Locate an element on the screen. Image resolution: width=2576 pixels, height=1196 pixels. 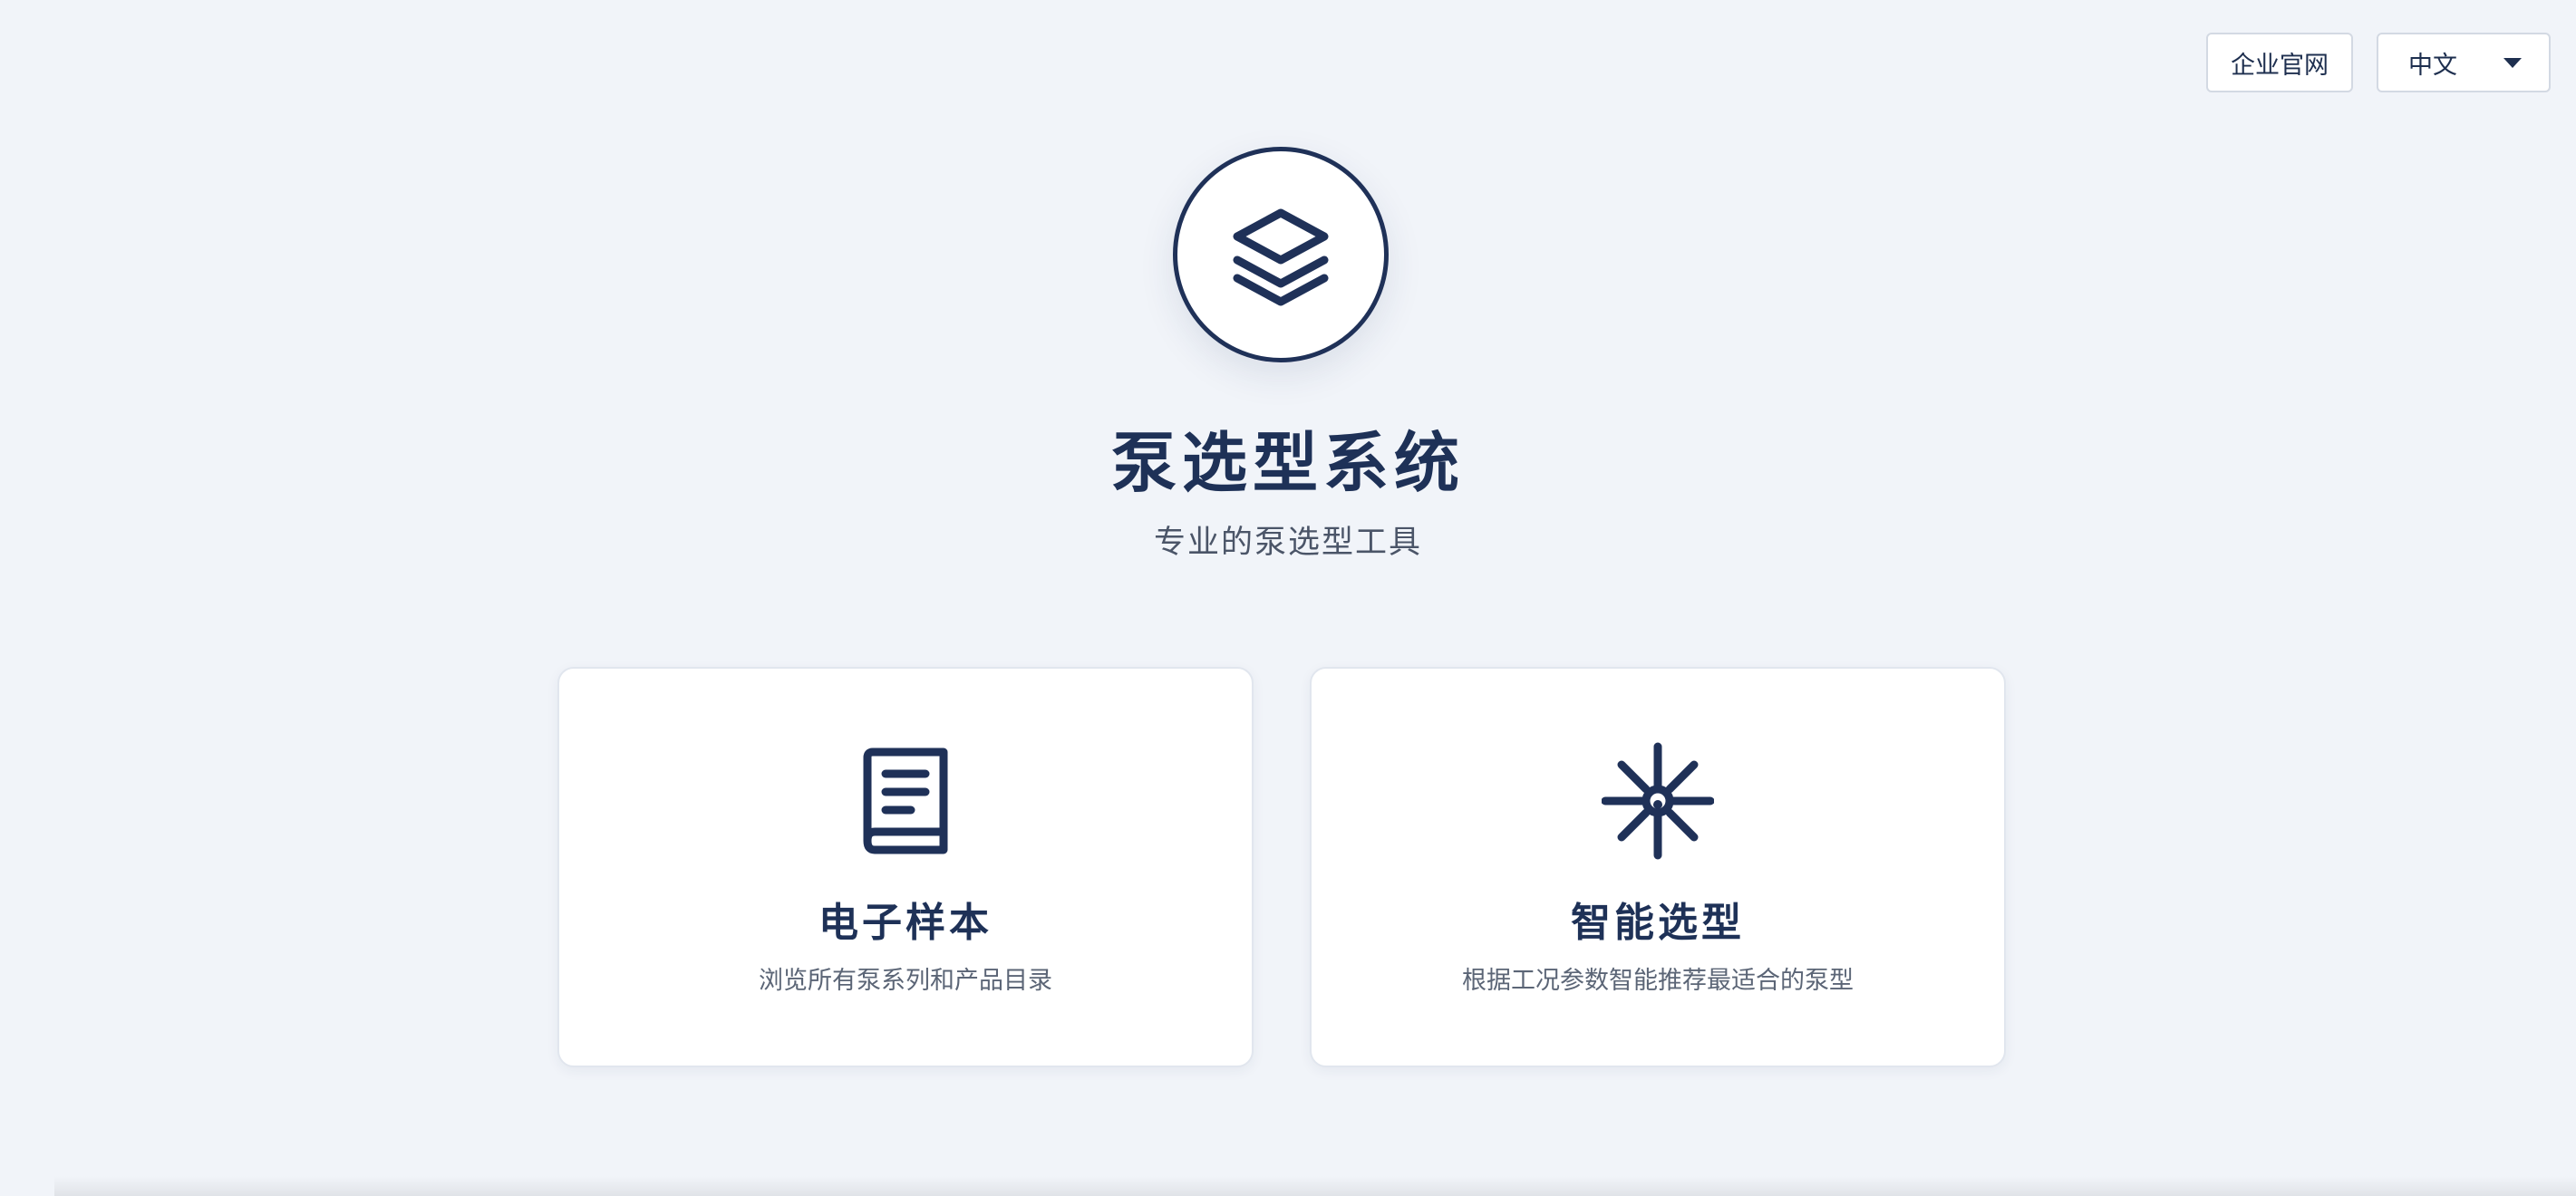
top-bar: 企业官网 中文 is located at coordinates (2378, 62).